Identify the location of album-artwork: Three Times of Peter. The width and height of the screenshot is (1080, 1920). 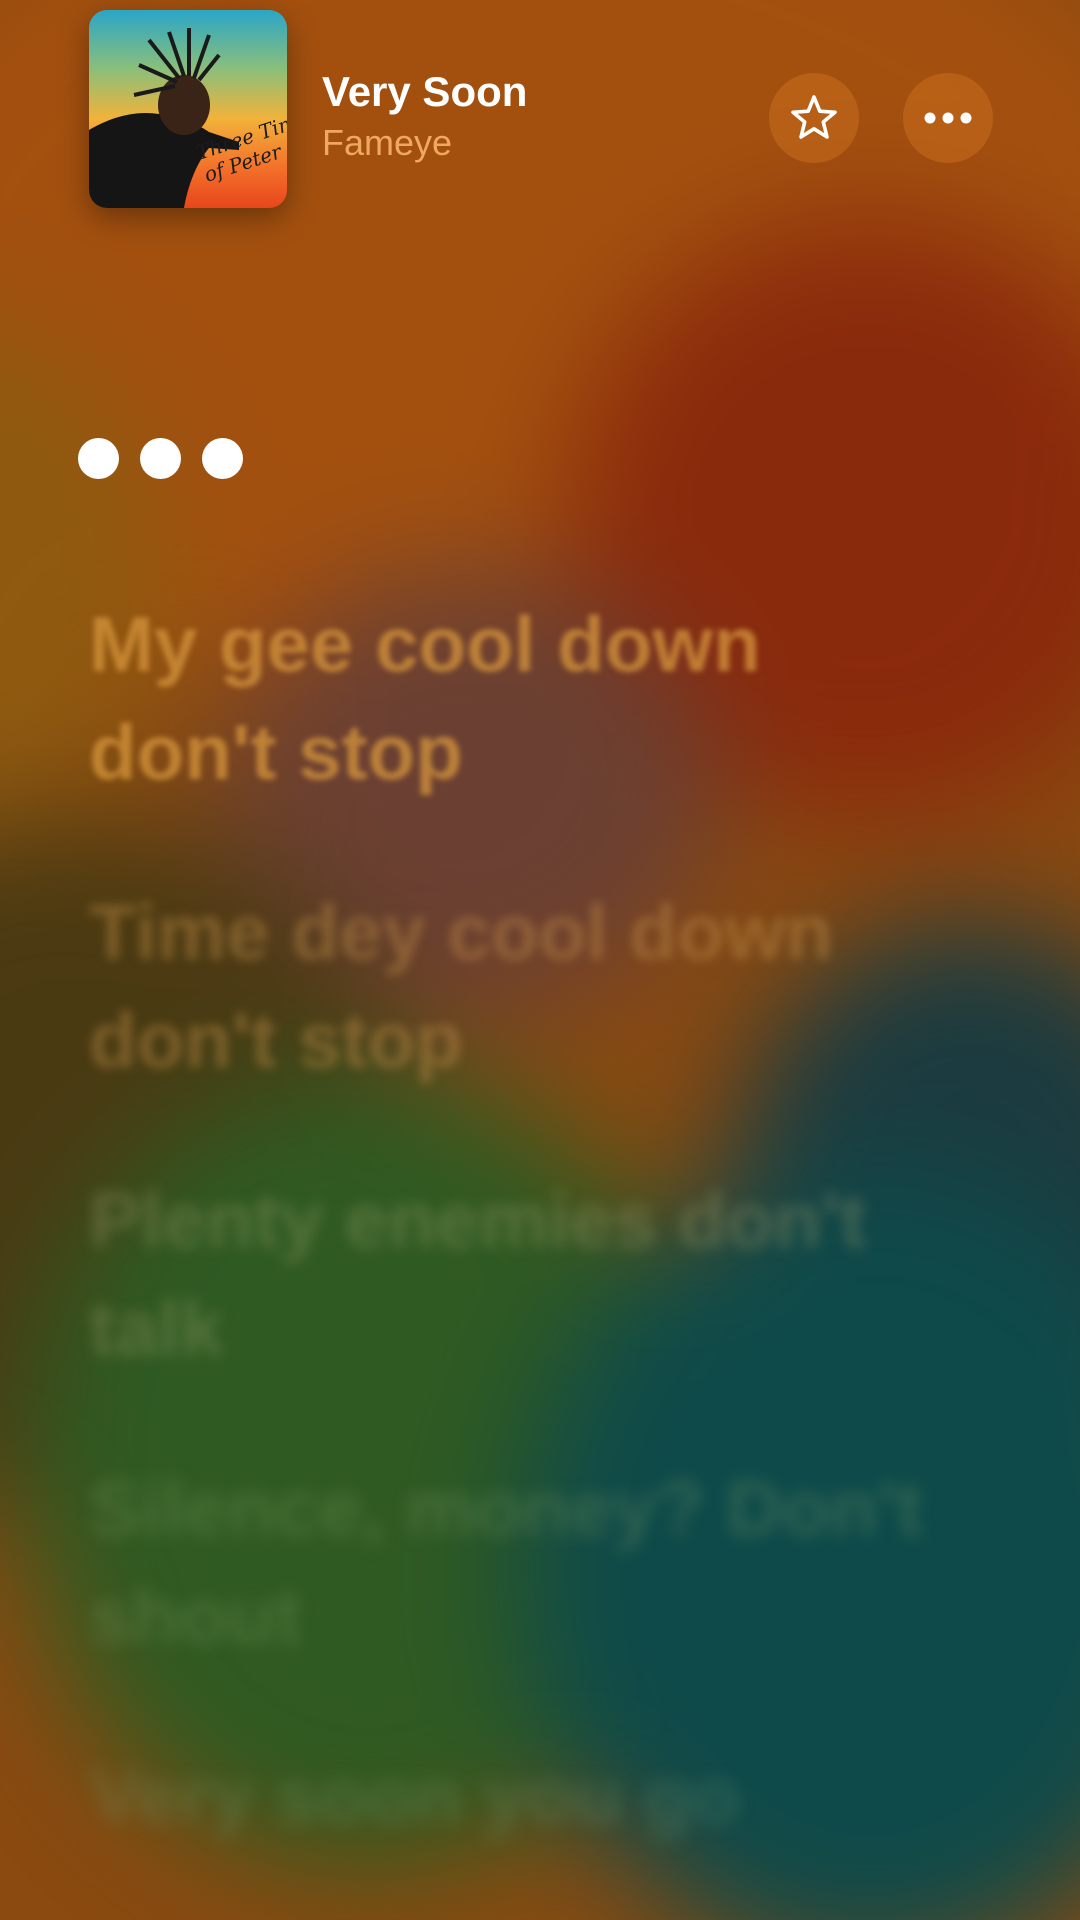
(188, 109).